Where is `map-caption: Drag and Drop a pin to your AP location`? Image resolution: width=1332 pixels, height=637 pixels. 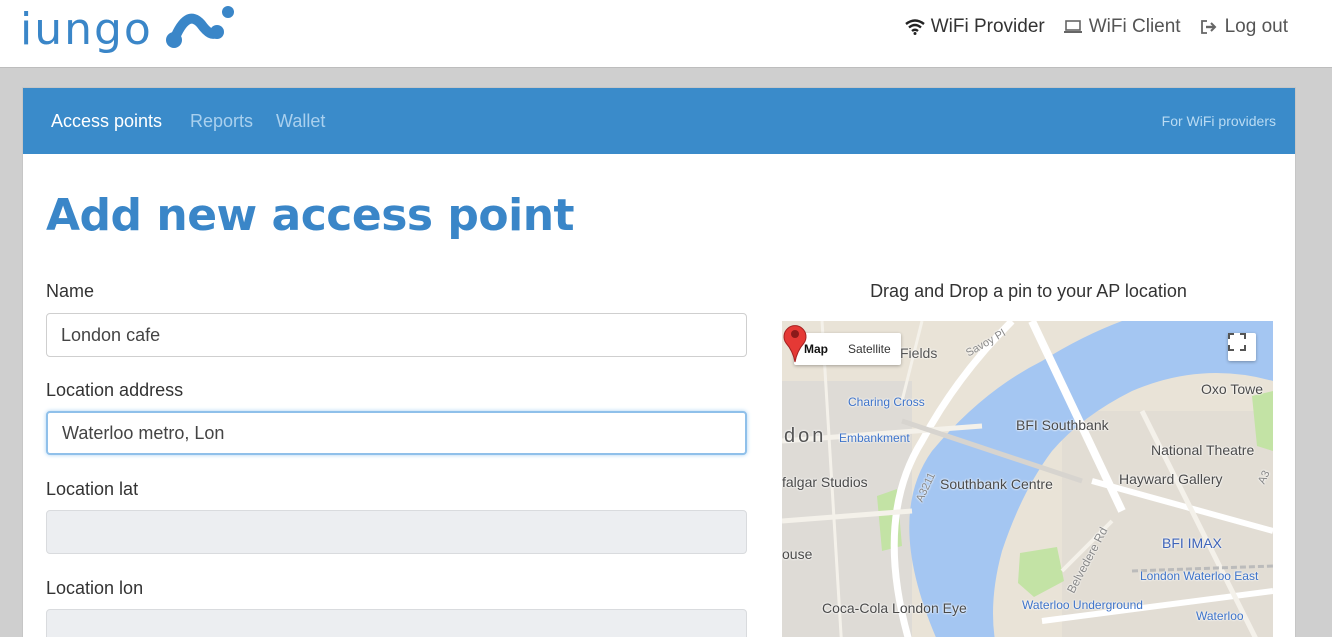 map-caption: Drag and Drop a pin to your AP location is located at coordinates (1028, 291).